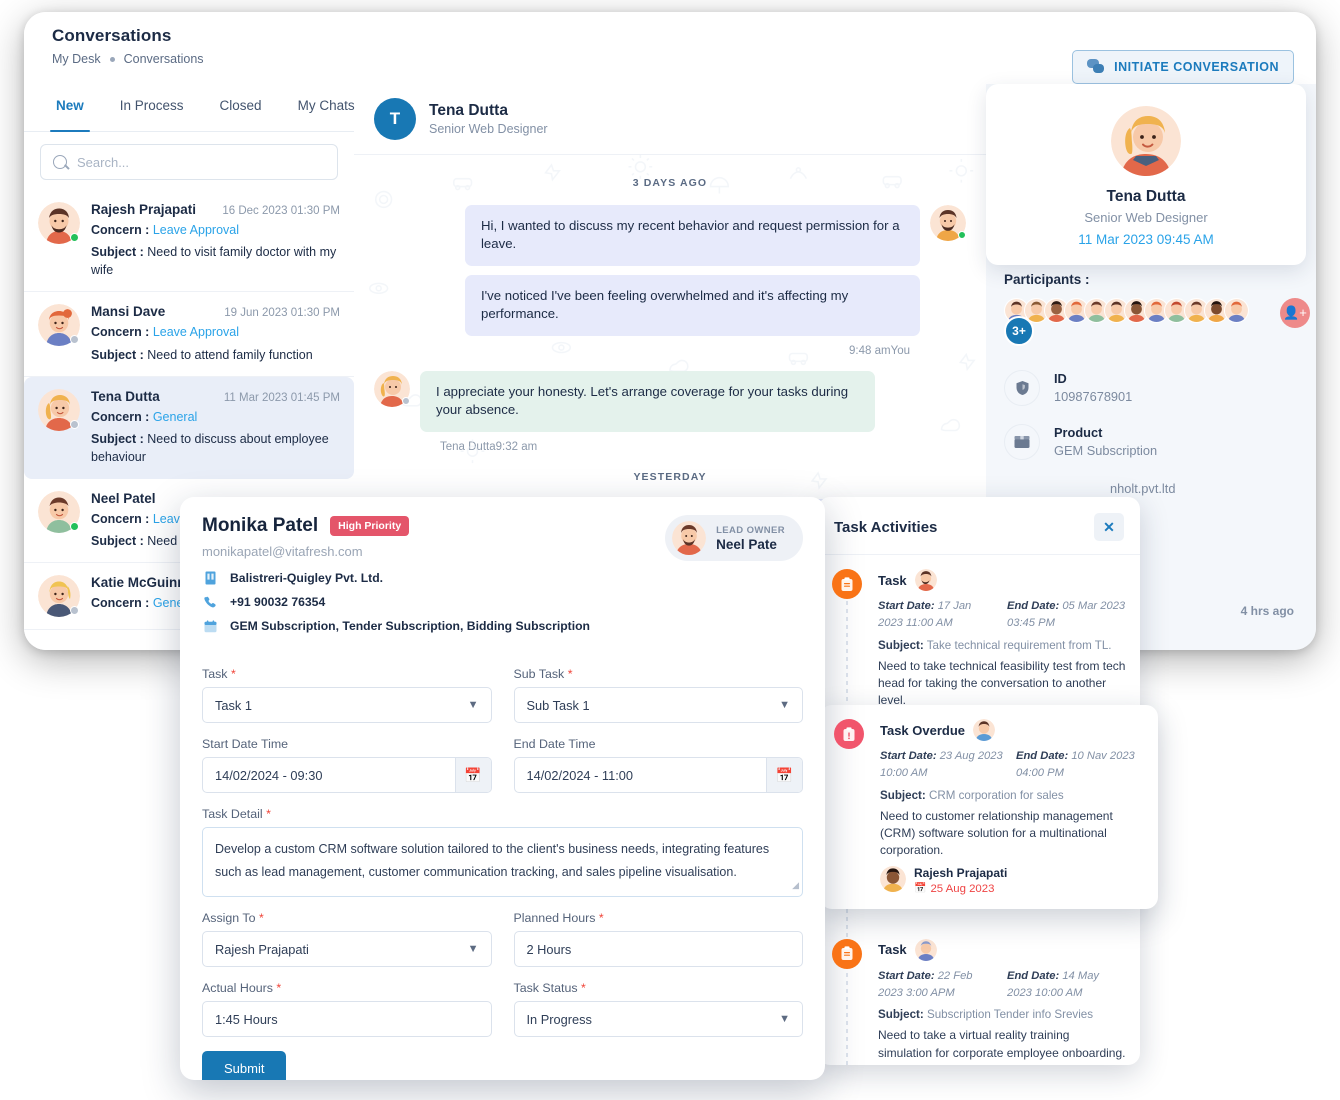 This screenshot has width=1340, height=1100. I want to click on end-date-input: 14/02/2024 - 11:00 📅, so click(658, 775).